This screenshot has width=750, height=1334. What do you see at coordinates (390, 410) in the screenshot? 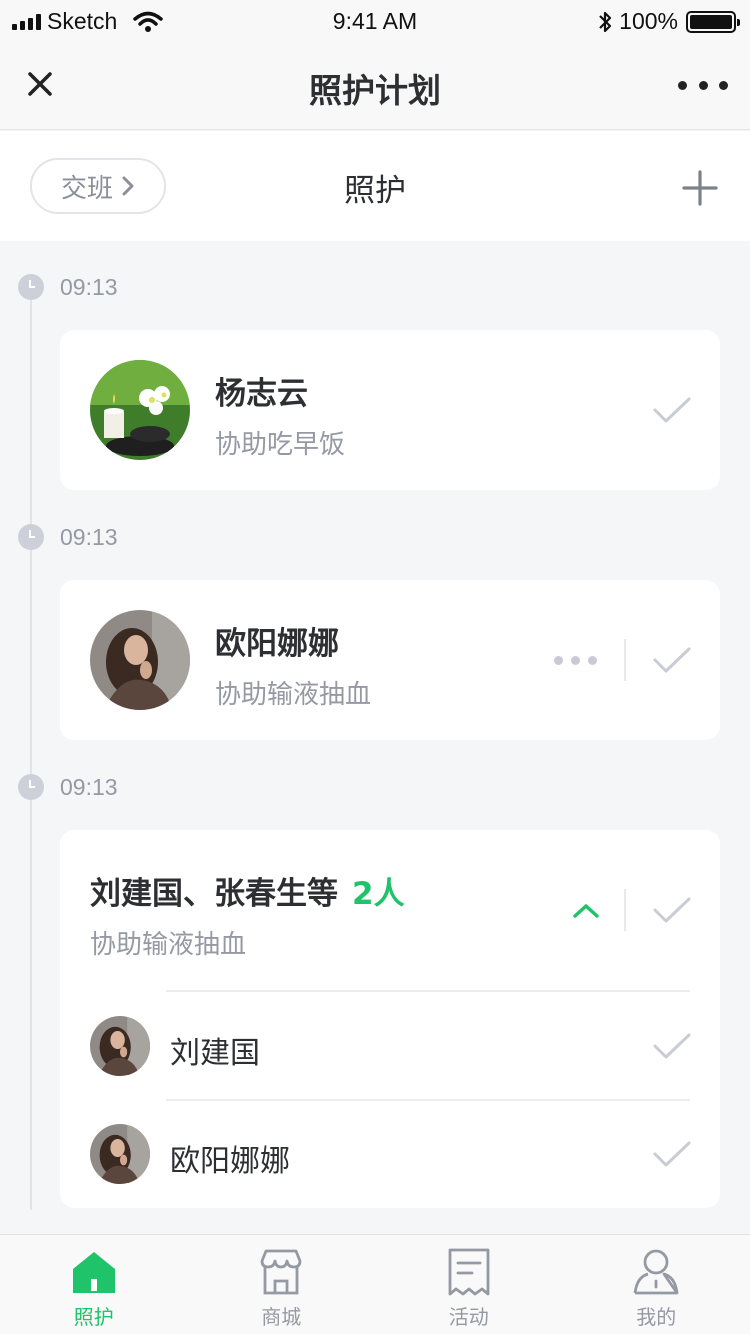
I see `care-card: 杨志云 协助吃早饭` at bounding box center [390, 410].